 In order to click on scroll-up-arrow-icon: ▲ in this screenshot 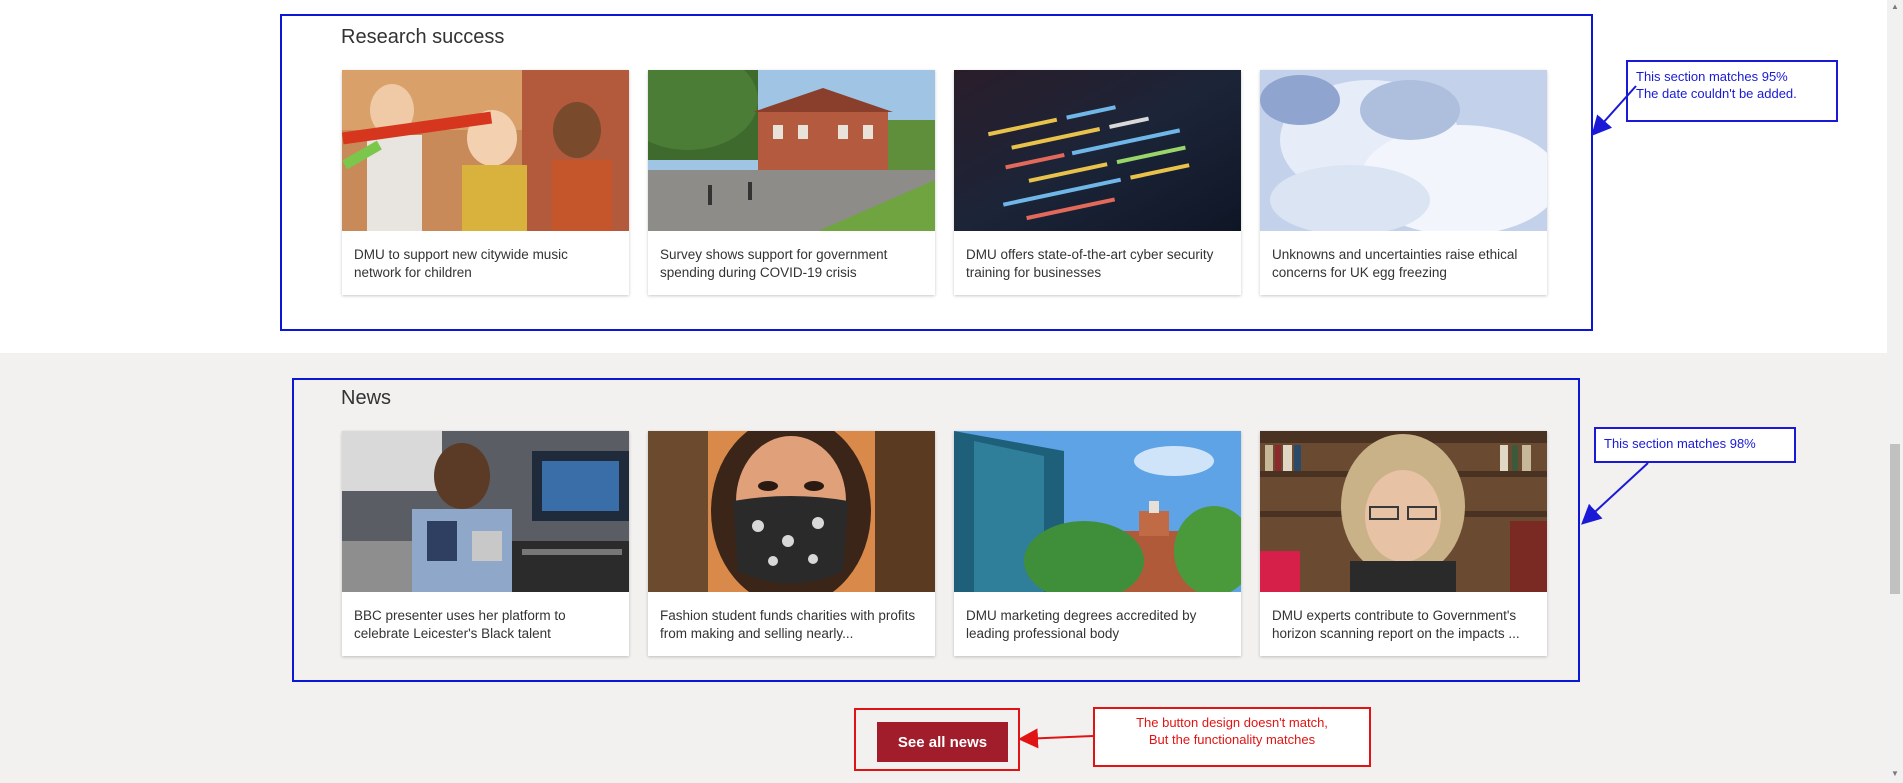, I will do `click(1895, 7)`.